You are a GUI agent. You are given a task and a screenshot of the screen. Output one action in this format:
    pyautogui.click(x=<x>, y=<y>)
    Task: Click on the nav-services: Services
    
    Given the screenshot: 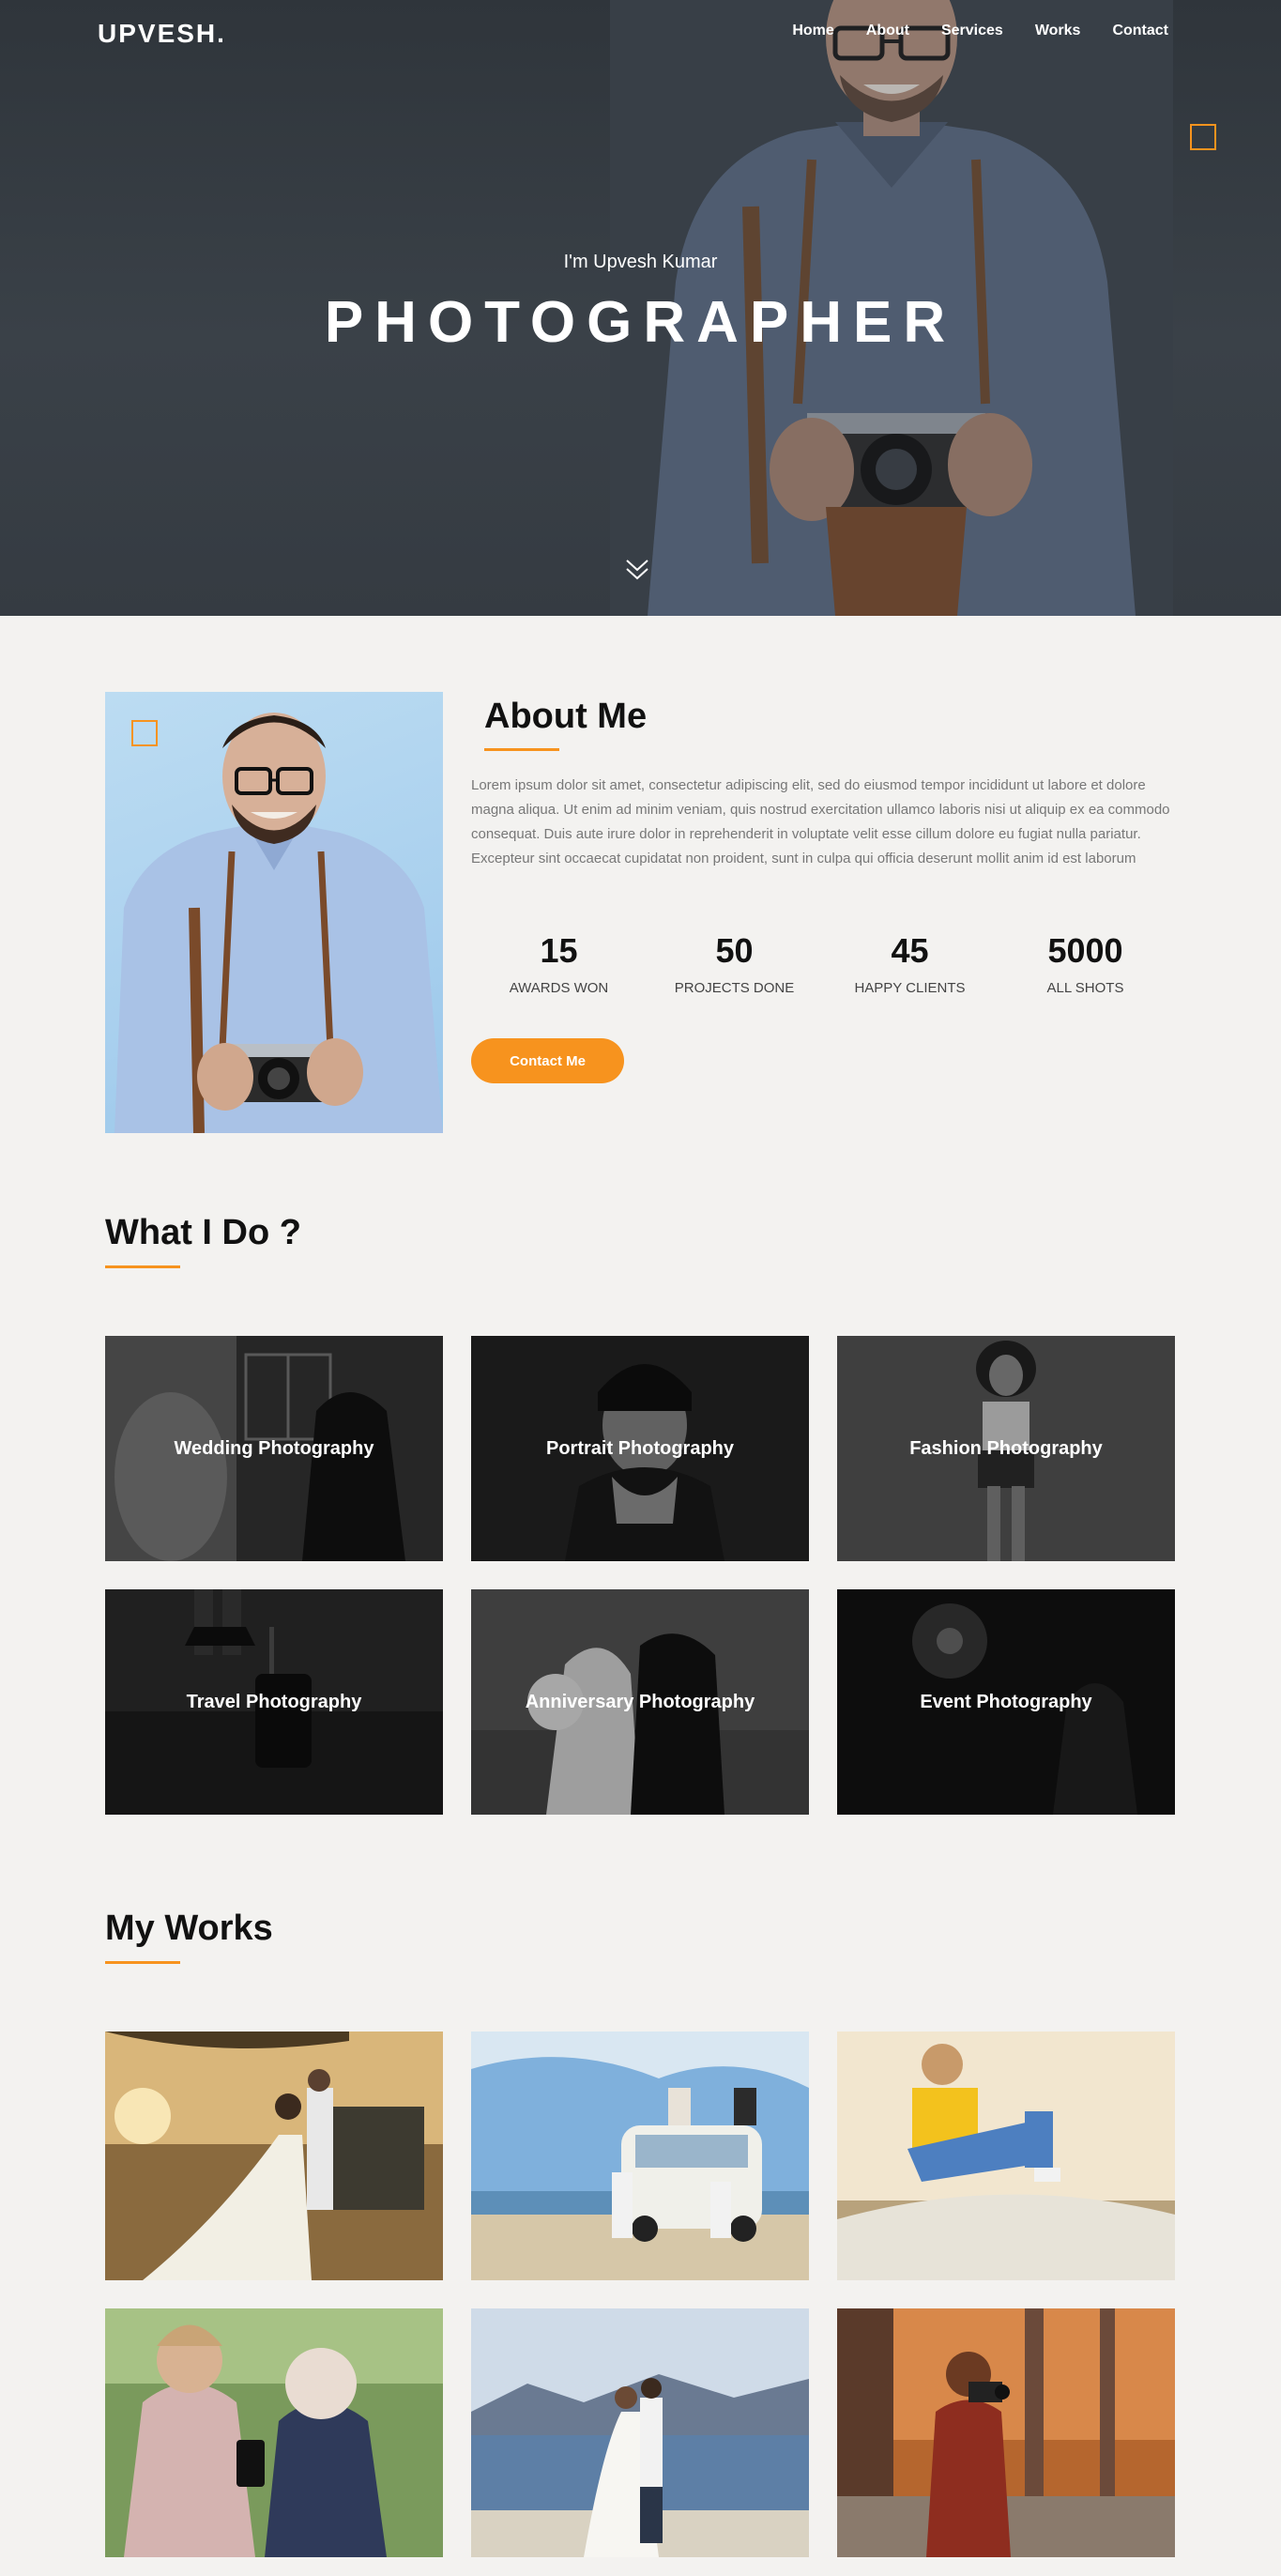 What is the action you would take?
    pyautogui.click(x=972, y=31)
    